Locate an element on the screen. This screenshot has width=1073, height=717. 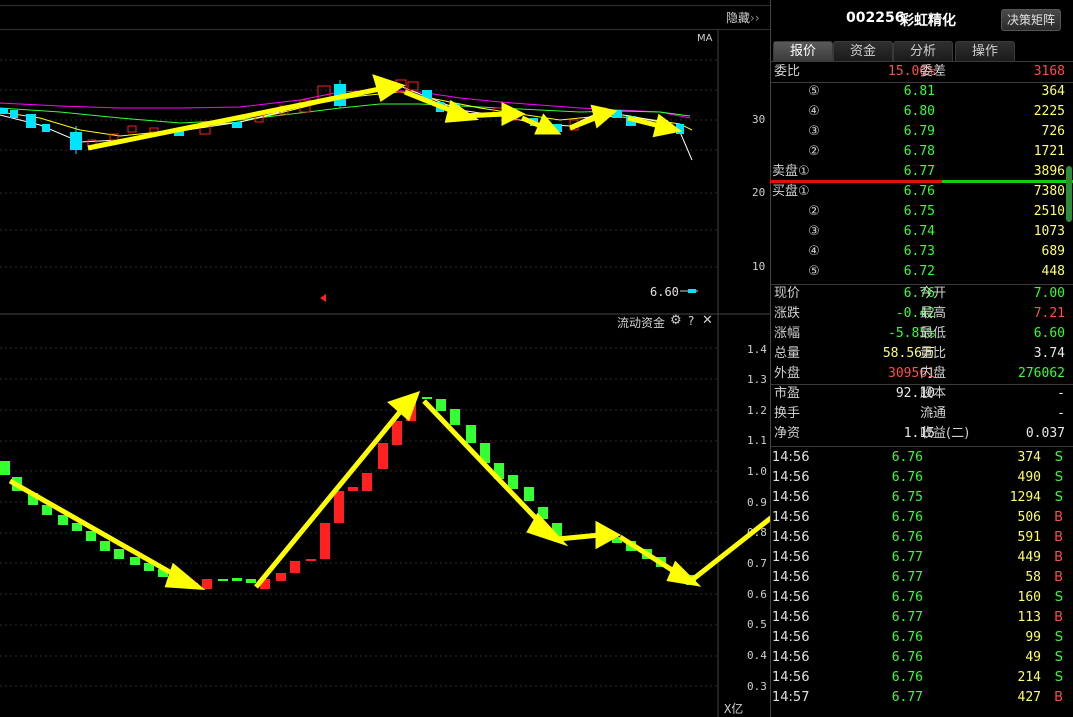
stat-label: 内盘 is located at coordinates (933, 373).